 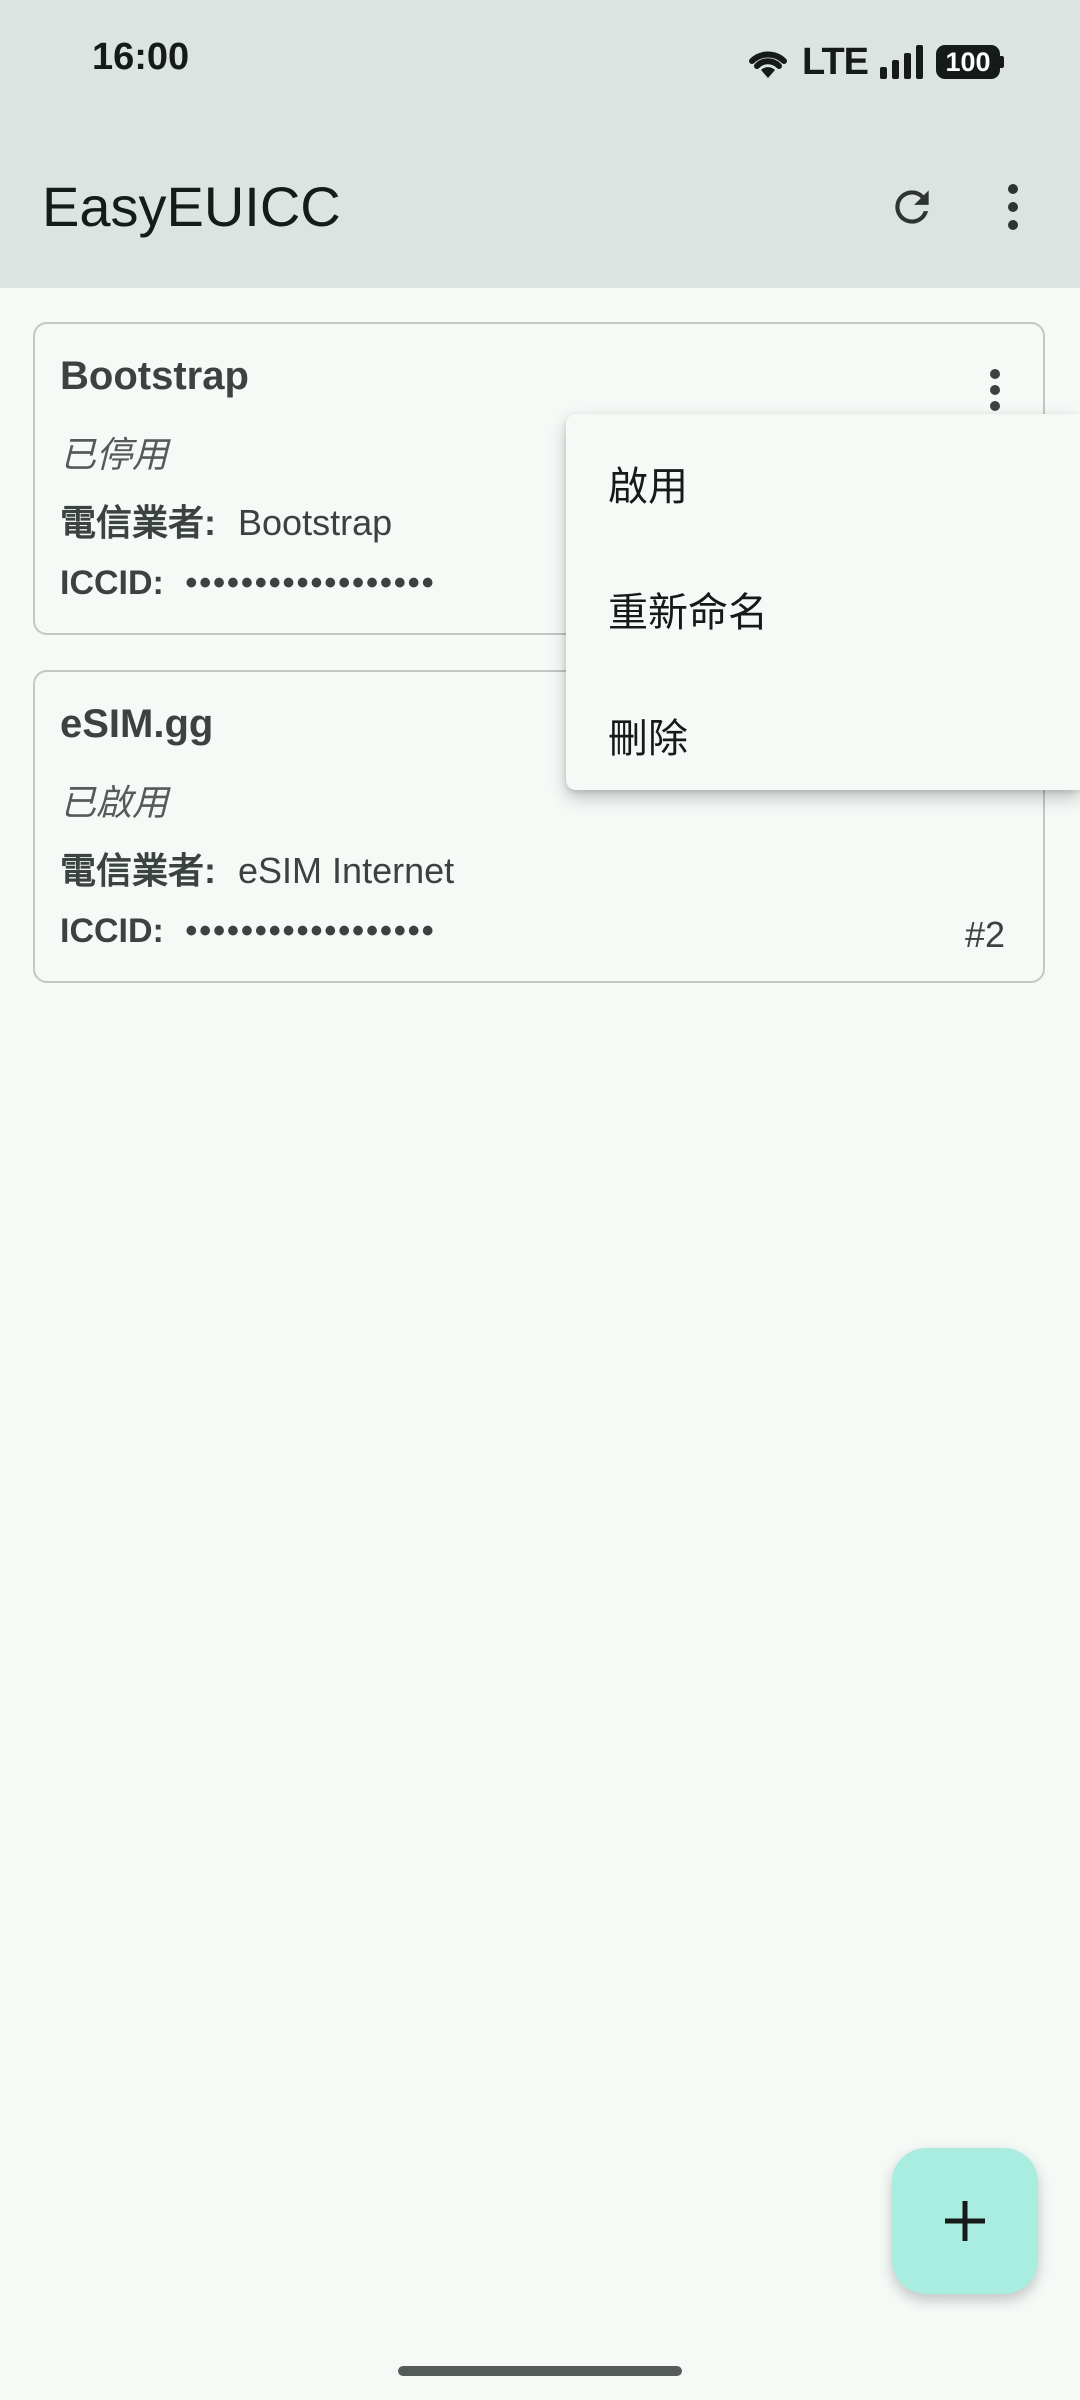 I want to click on profile-index: #2, so click(x=984, y=934).